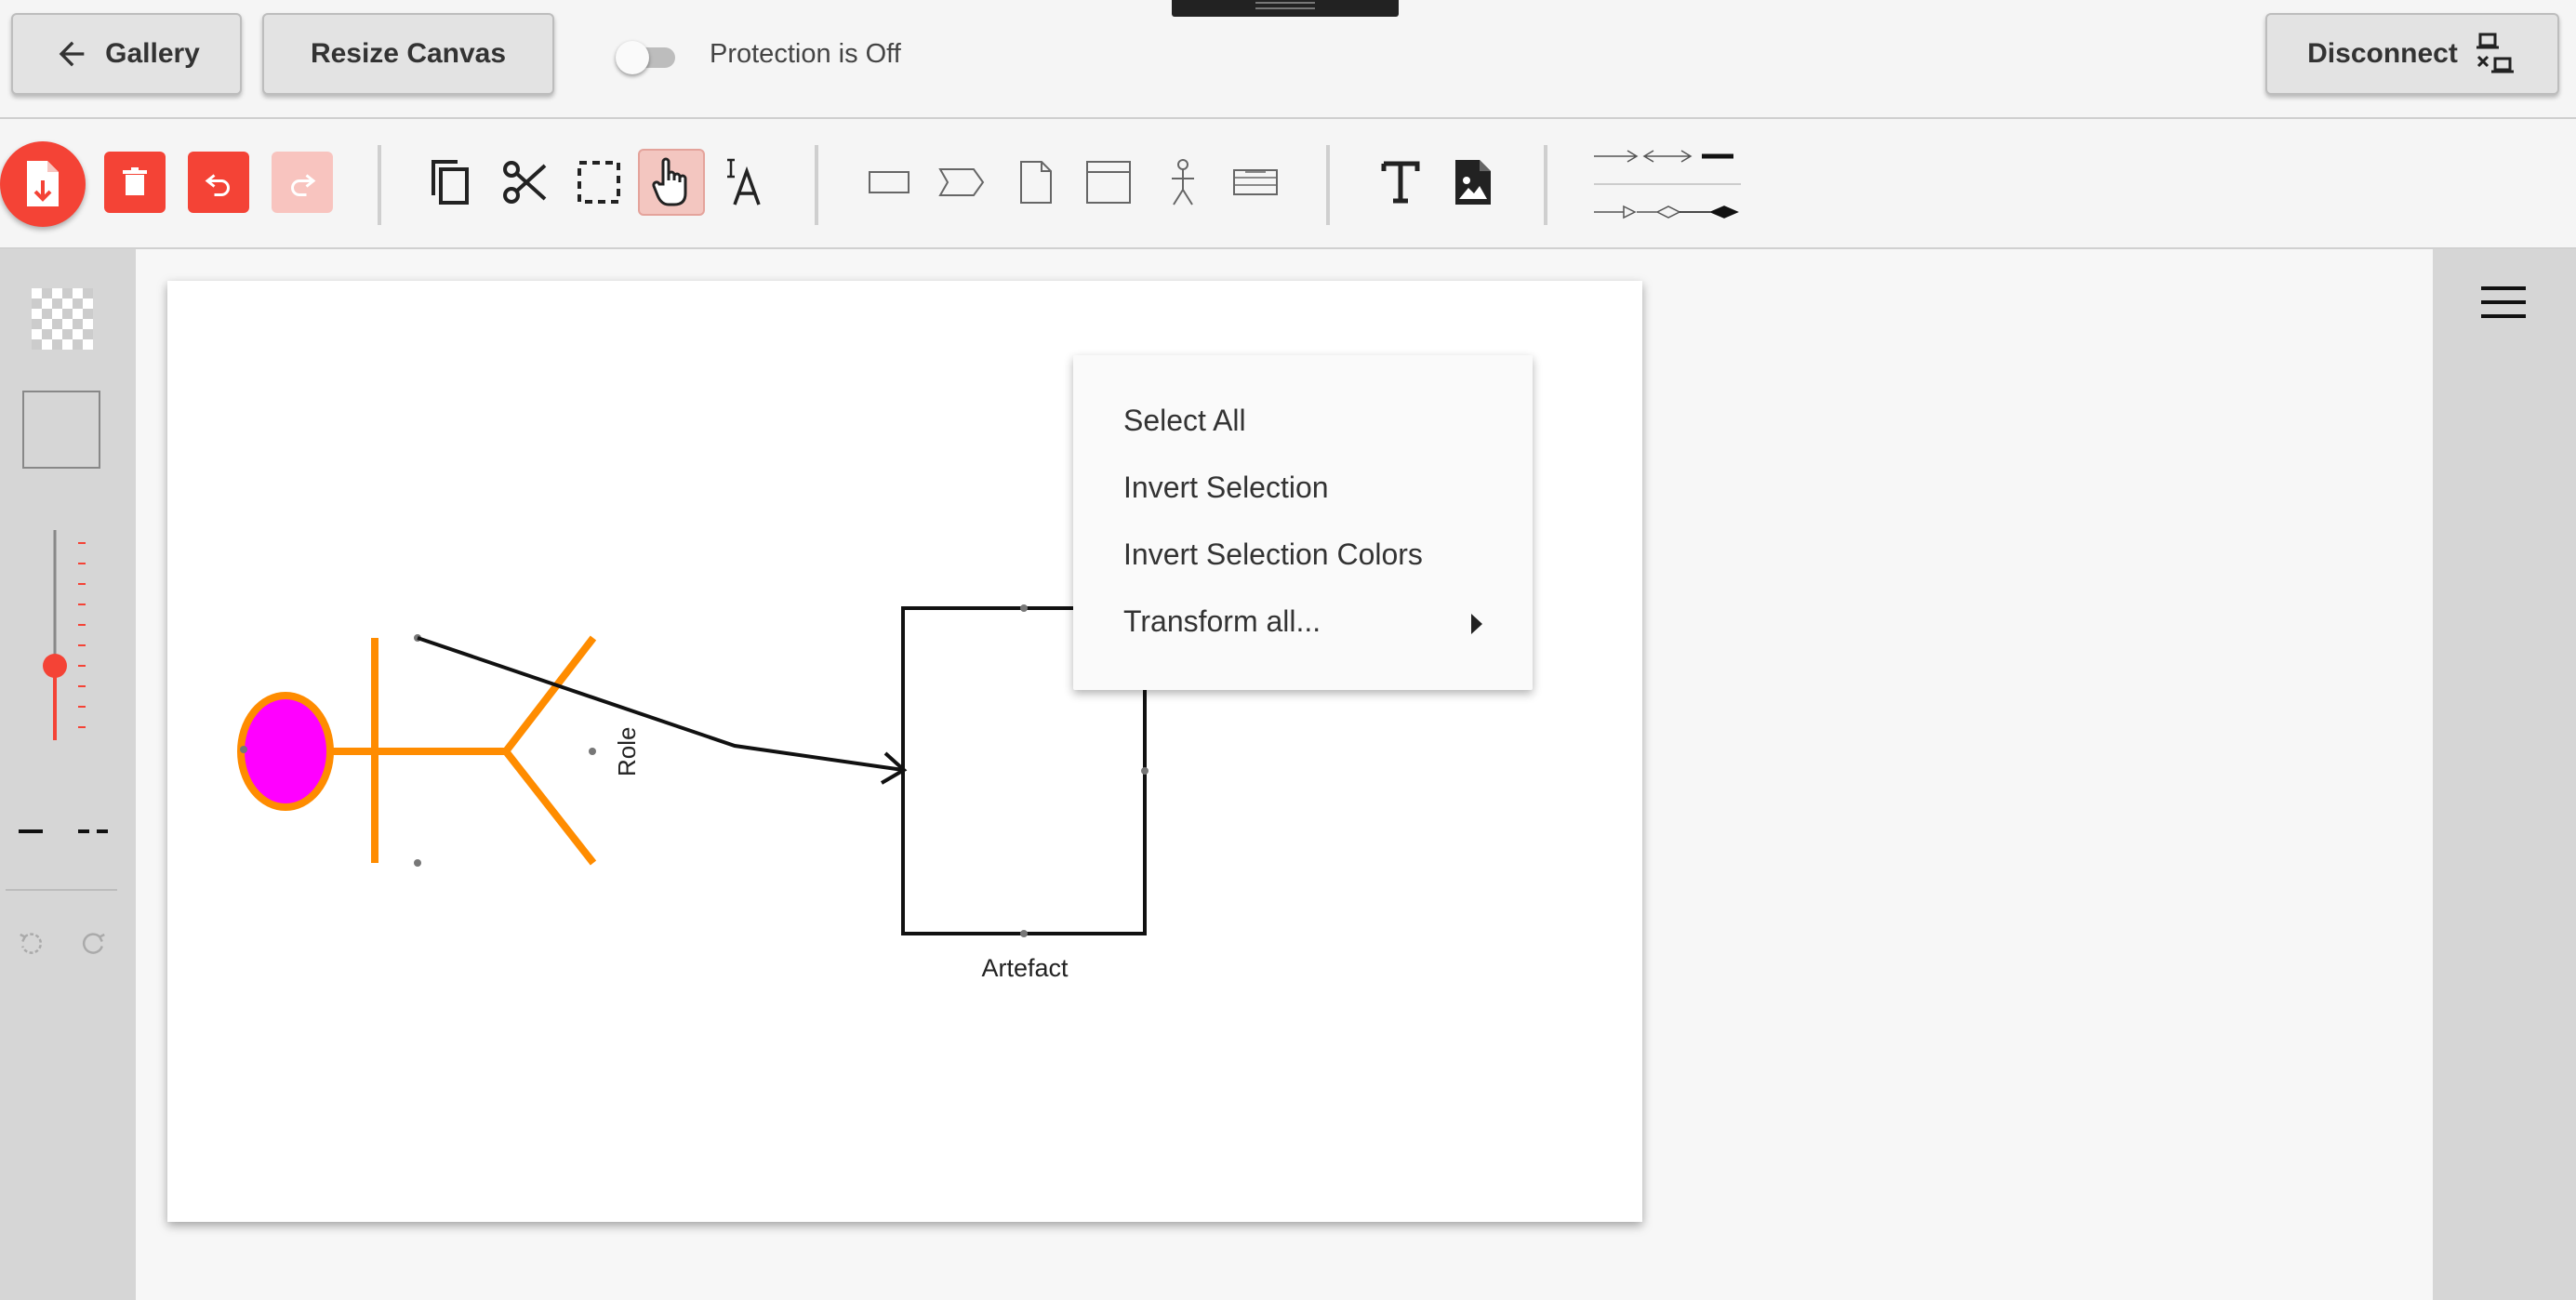 Image resolution: width=2576 pixels, height=1300 pixels. I want to click on menu-item-select-all: Select All, so click(1184, 421).